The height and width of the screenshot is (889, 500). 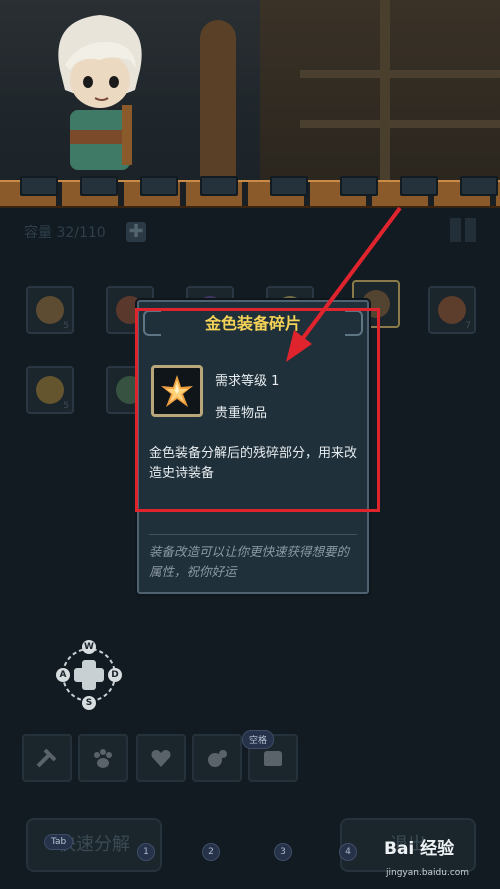 I want to click on pet-button, so click(x=103, y=758).